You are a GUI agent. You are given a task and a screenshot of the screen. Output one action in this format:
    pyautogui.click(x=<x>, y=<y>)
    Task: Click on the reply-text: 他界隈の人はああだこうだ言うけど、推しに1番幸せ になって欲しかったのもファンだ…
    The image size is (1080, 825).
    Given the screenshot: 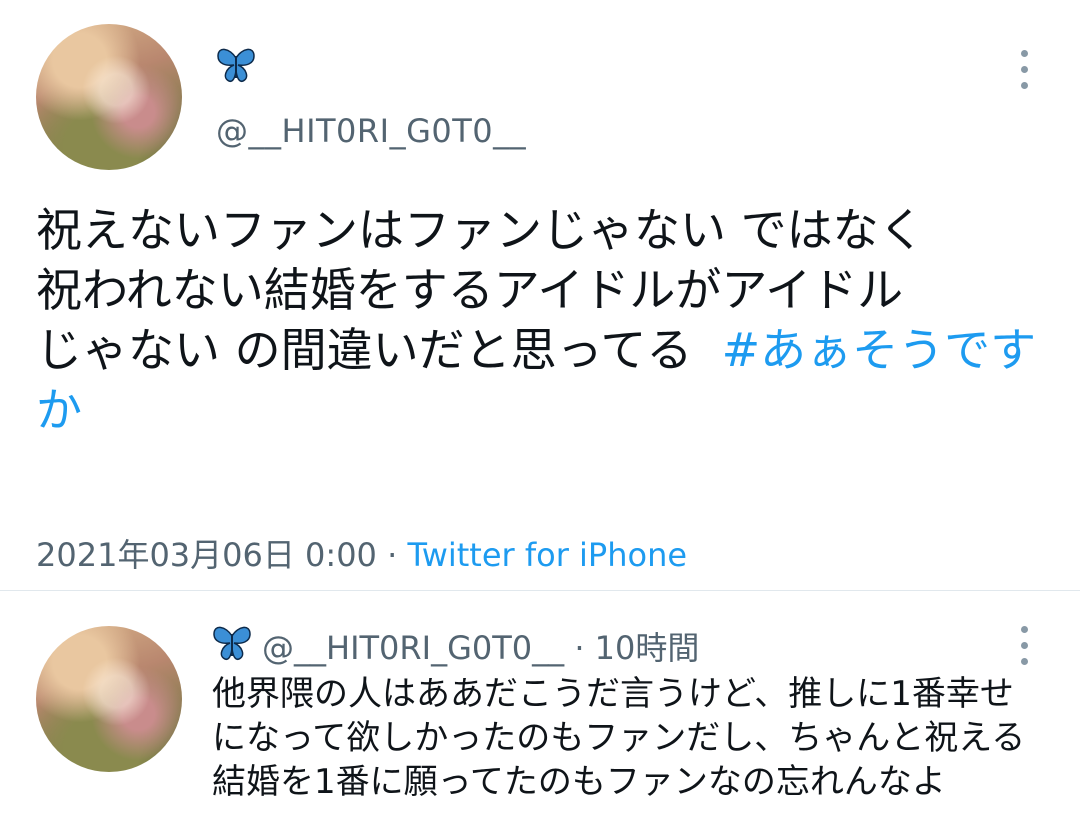 What is the action you would take?
    pyautogui.click(x=637, y=738)
    